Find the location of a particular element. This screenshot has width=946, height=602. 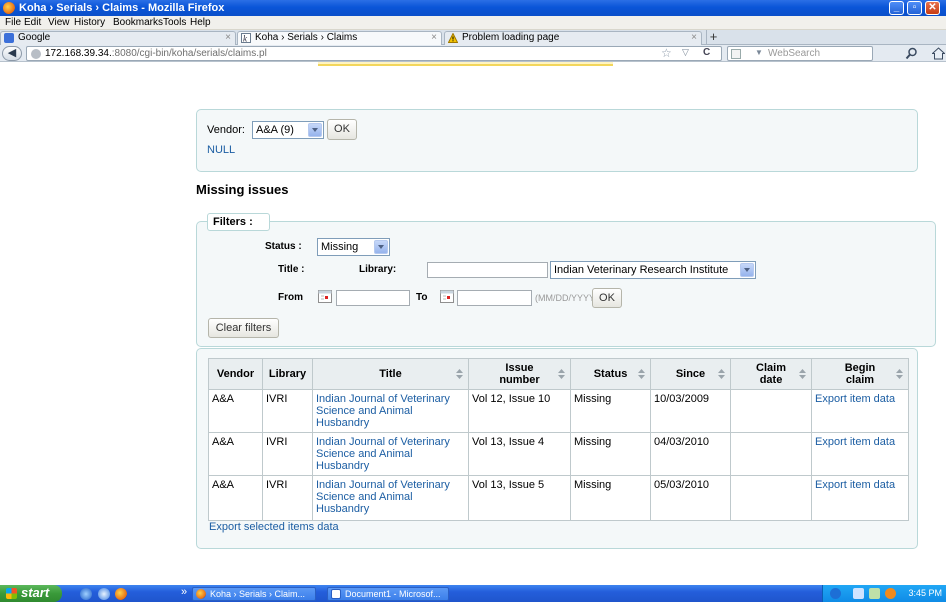

quicklaunch-ie-icon is located at coordinates (86, 594).